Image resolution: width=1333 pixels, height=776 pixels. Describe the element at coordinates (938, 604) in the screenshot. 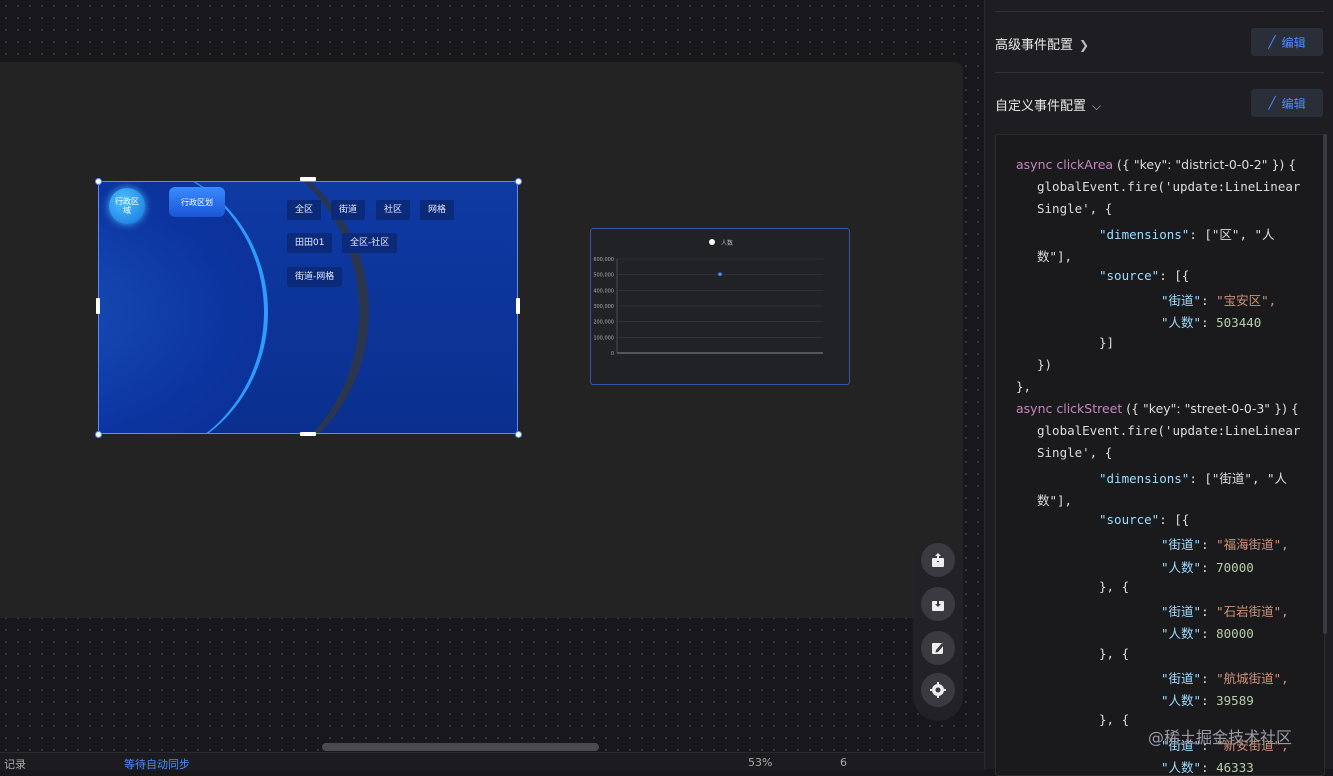

I see `import-icon` at that location.